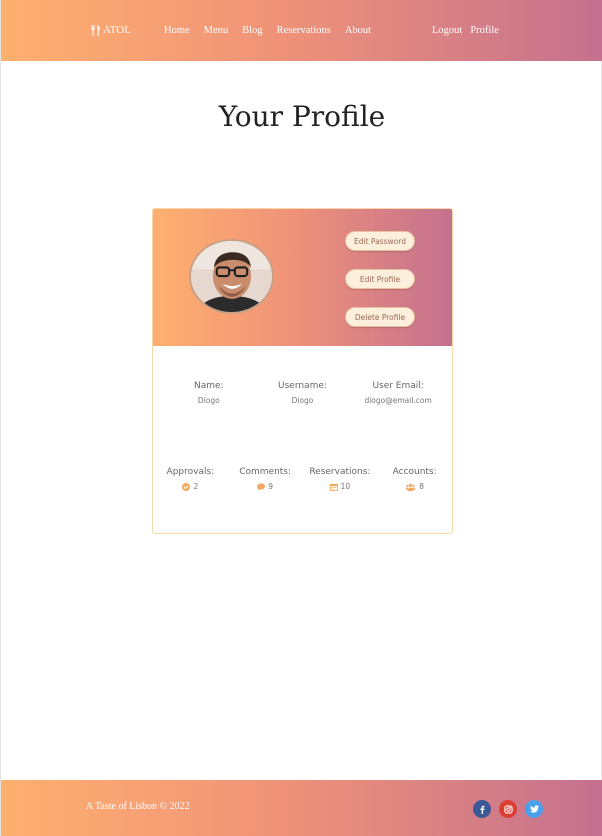  What do you see at coordinates (265, 472) in the screenshot?
I see `comments-label: Comments:` at bounding box center [265, 472].